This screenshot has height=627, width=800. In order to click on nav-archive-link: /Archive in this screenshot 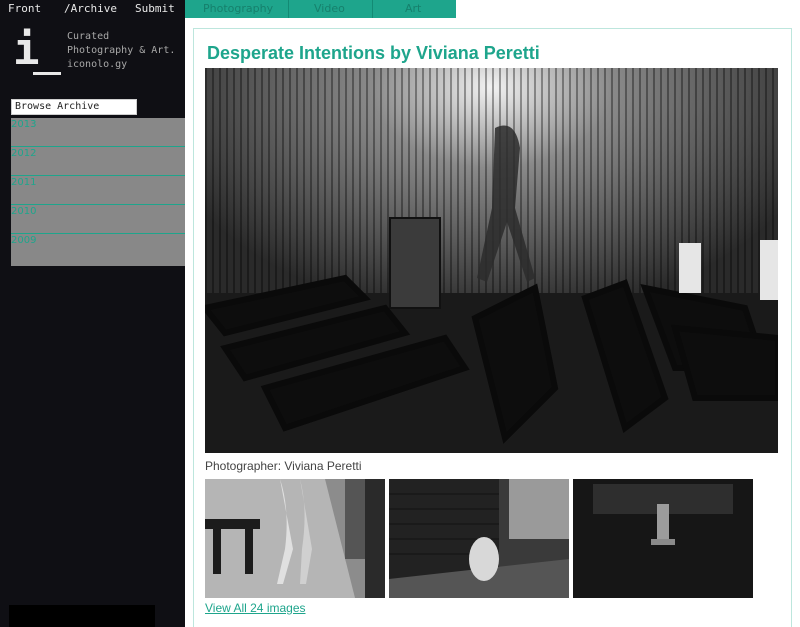, I will do `click(93, 9)`.